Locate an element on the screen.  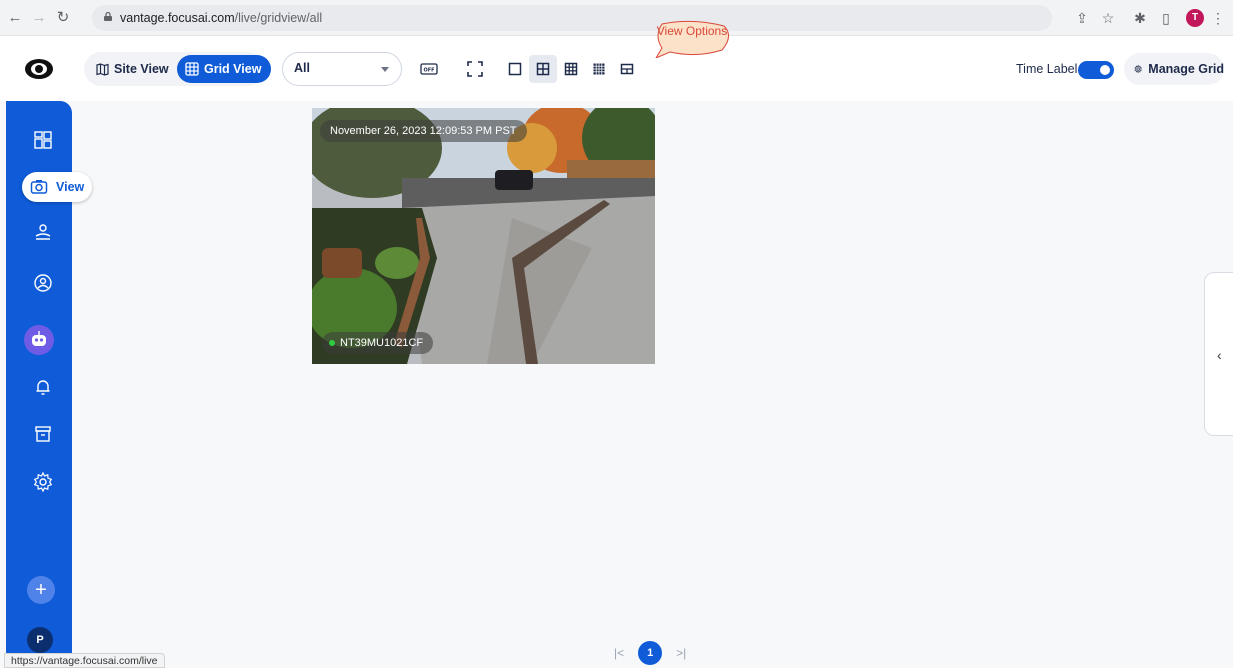
view-options-callout-text: View Options is located at coordinates (692, 31).